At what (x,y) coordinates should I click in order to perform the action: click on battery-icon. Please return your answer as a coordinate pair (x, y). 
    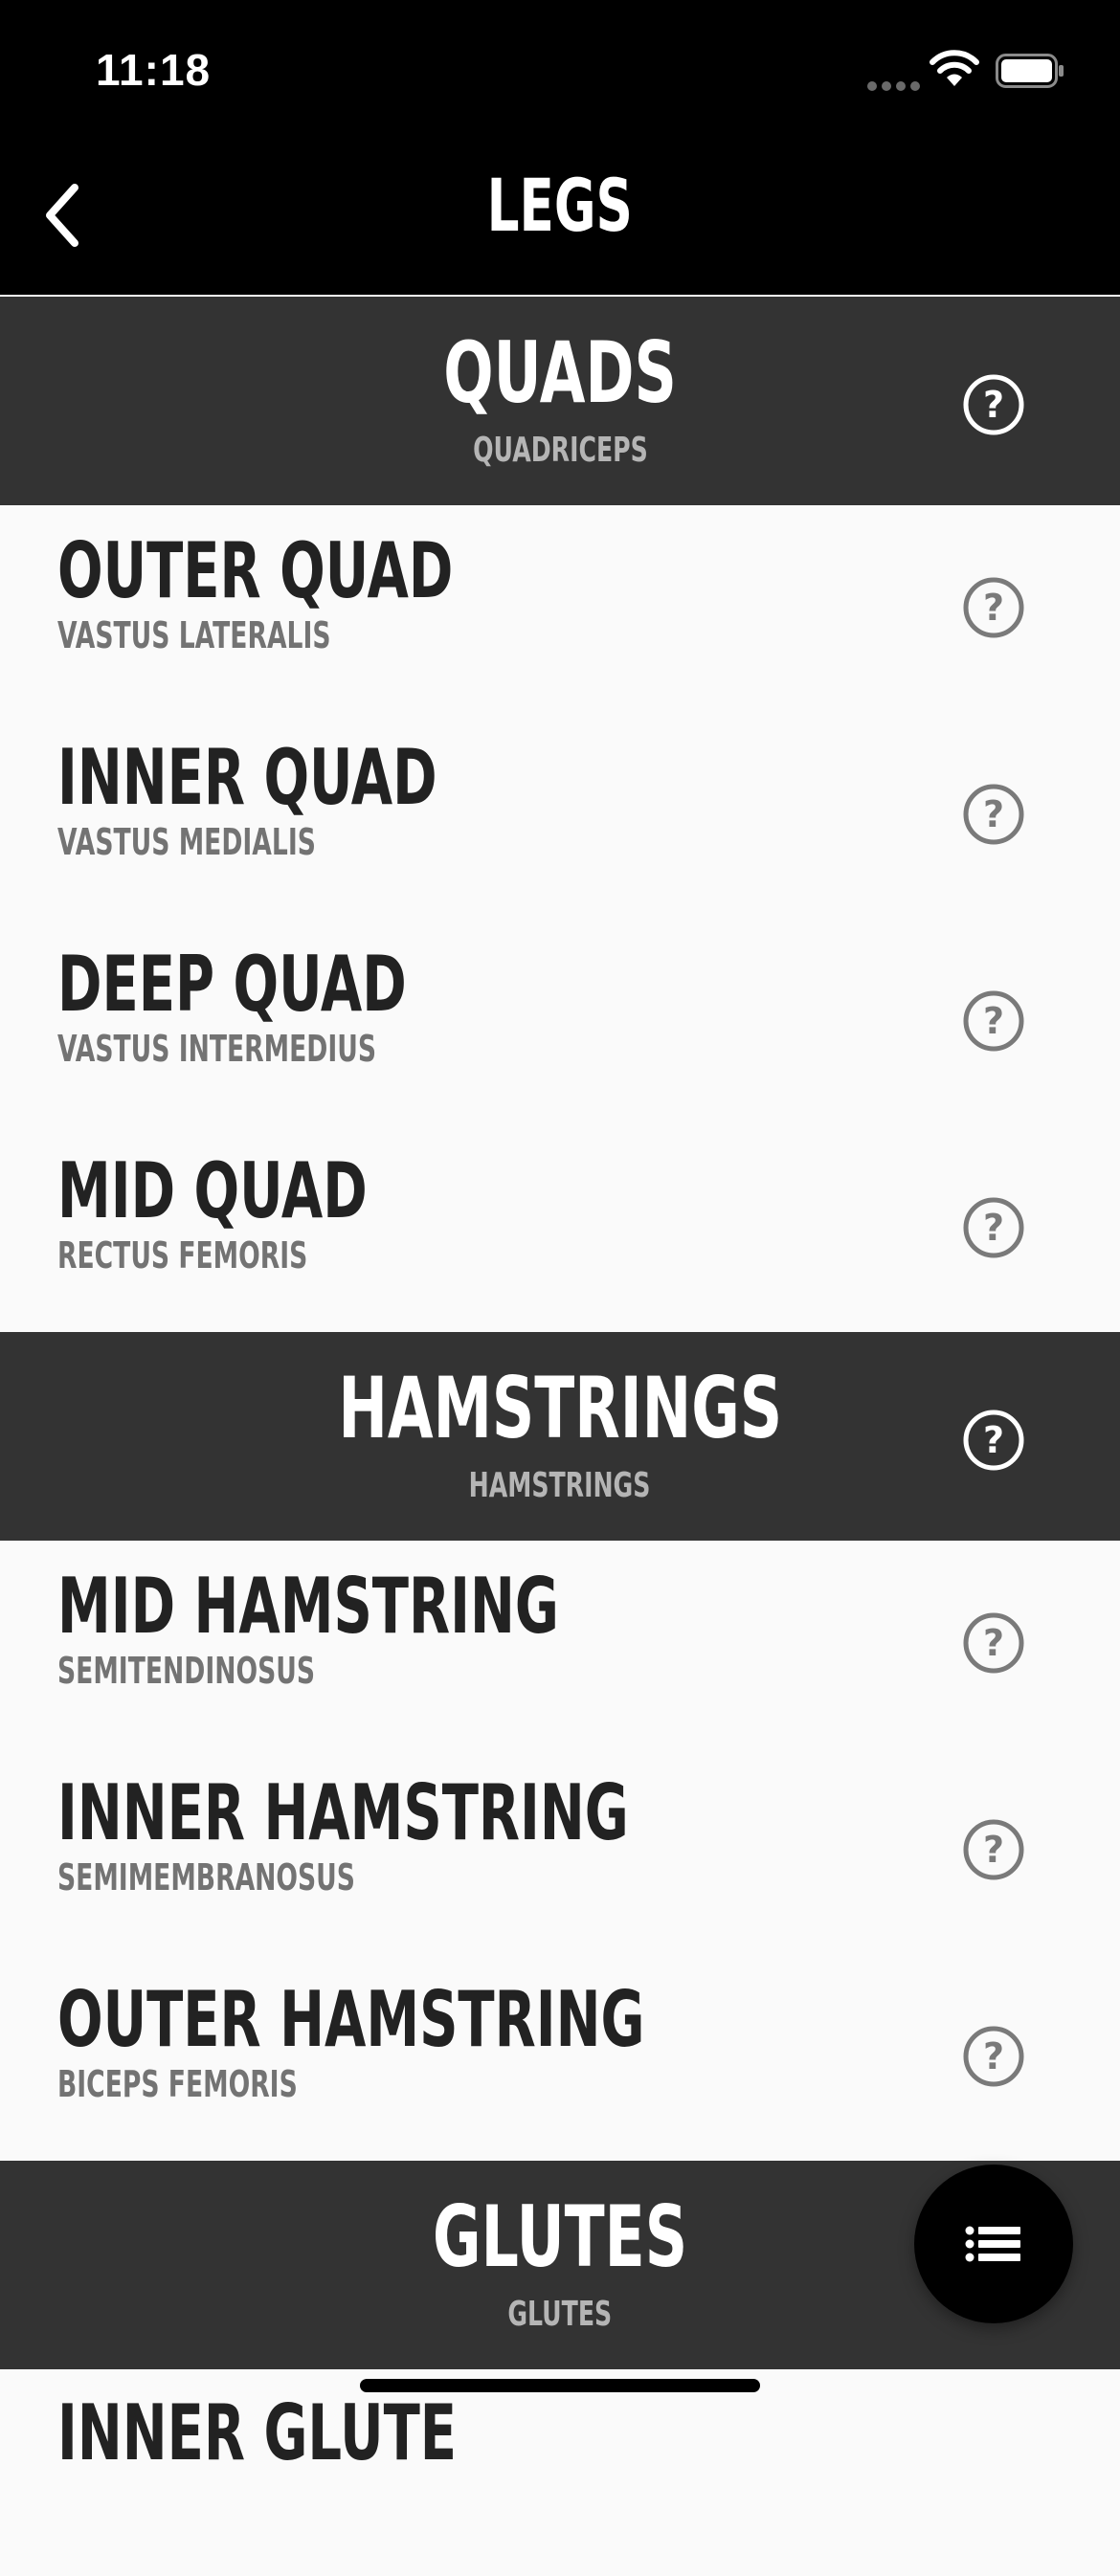
    Looking at the image, I should click on (1030, 71).